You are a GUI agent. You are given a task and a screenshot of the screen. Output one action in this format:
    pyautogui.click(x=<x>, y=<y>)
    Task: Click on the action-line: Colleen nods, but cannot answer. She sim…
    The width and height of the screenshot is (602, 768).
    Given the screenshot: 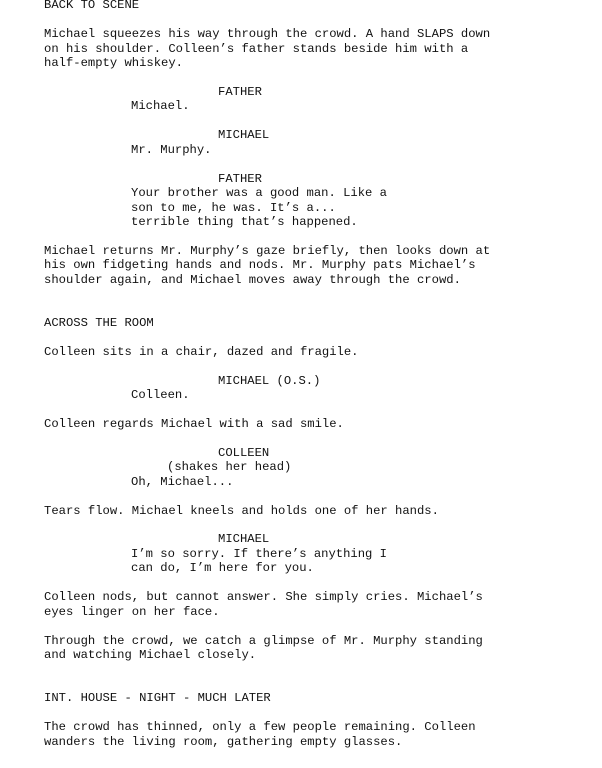 What is the action you would take?
    pyautogui.click(x=263, y=597)
    